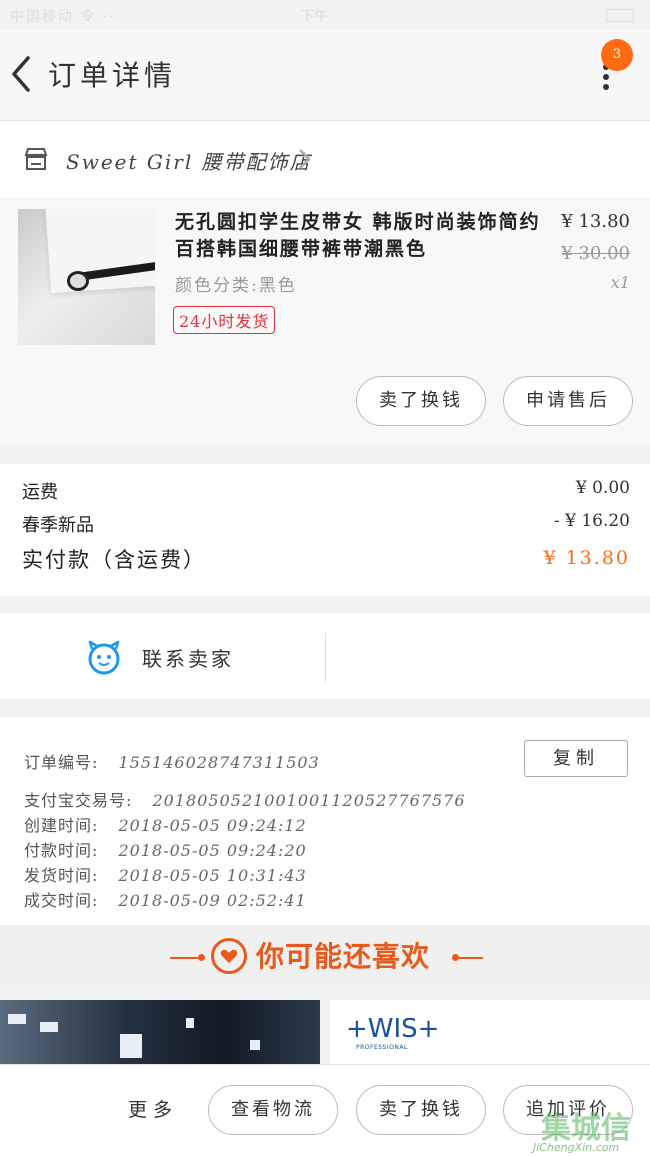  Describe the element at coordinates (219, 762) in the screenshot. I see `order-number-value: 155146028747311503` at that location.